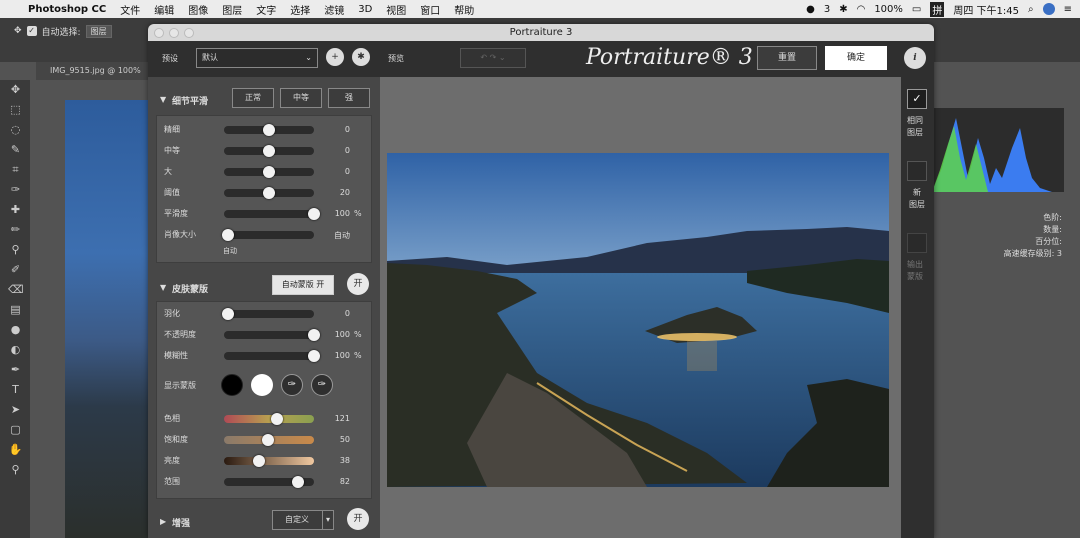 This screenshot has height=538, width=1080. What do you see at coordinates (303, 520) in the screenshot?
I see `enhance-preset-dropdown: 自定义 ▾` at bounding box center [303, 520].